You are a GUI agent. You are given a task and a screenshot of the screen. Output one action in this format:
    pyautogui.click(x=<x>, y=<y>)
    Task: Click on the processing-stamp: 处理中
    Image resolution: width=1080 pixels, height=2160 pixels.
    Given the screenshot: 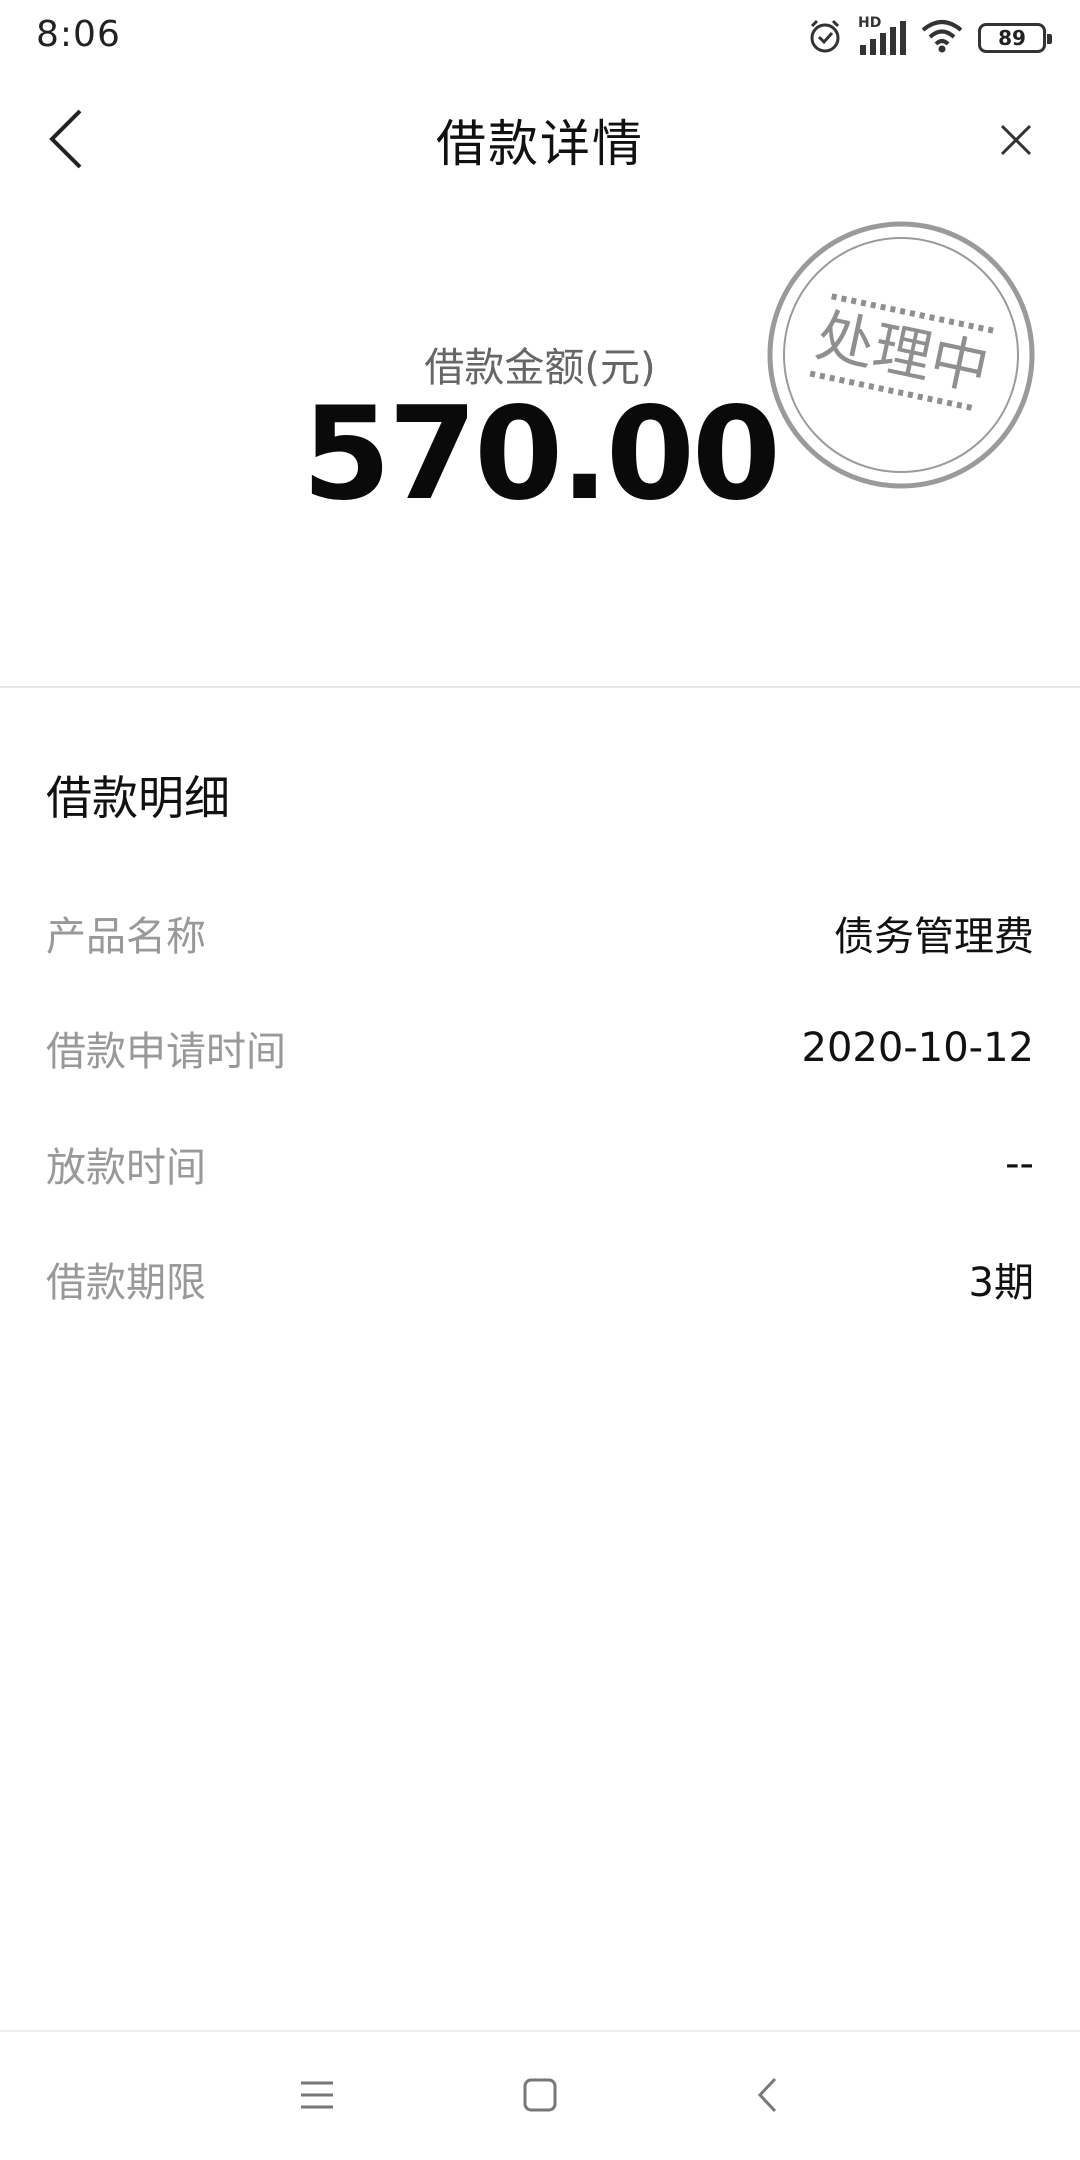 What is the action you would take?
    pyautogui.click(x=901, y=355)
    